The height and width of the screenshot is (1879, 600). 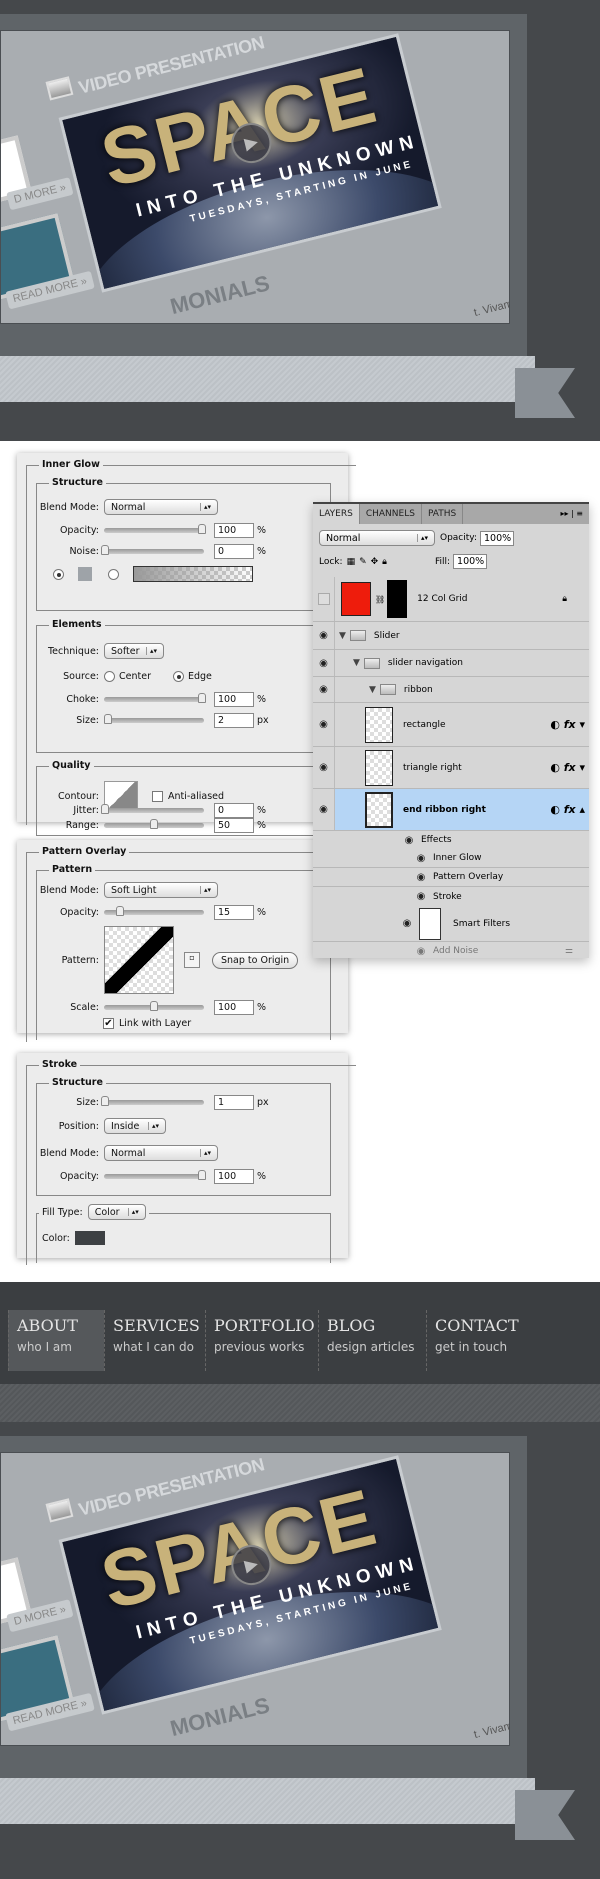 I want to click on snap-to-origin-button: Snap to Origin, so click(x=255, y=960).